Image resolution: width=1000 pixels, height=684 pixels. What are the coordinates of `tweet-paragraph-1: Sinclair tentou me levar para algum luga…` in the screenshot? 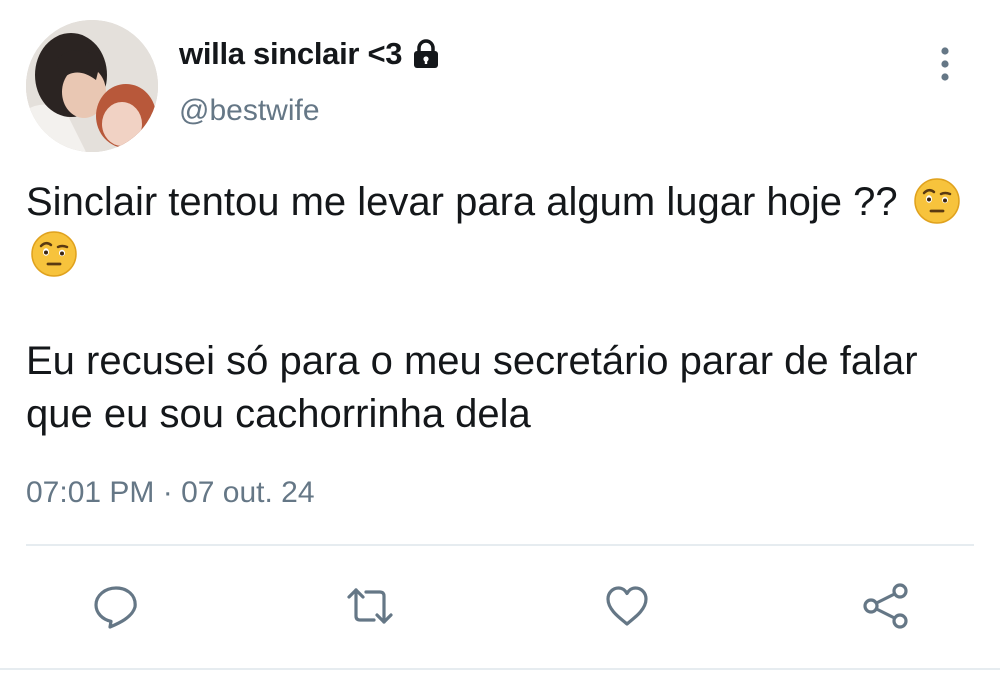 It's located at (501, 229).